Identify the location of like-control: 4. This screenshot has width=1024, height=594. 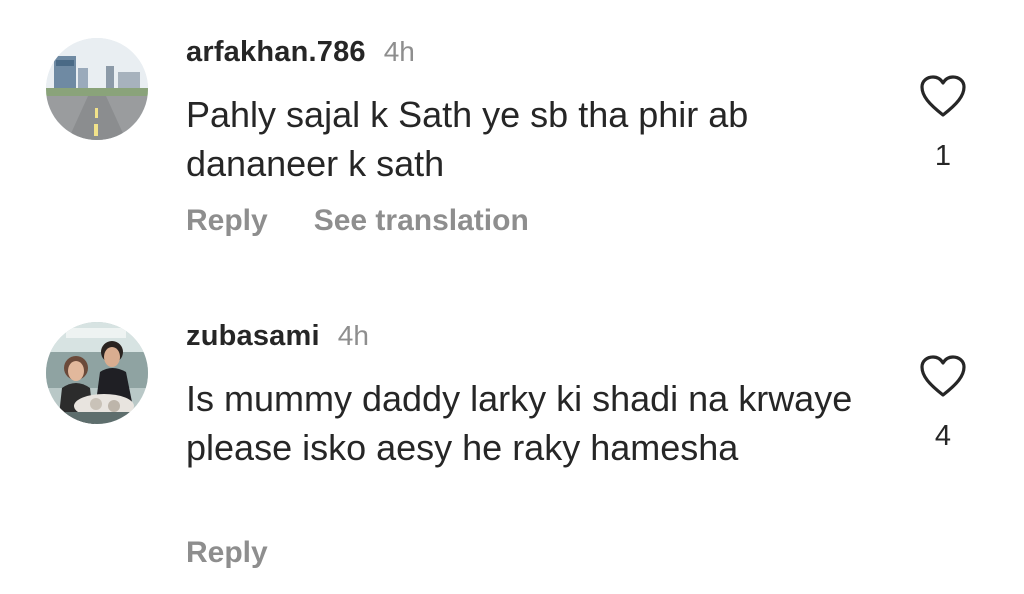
(943, 403).